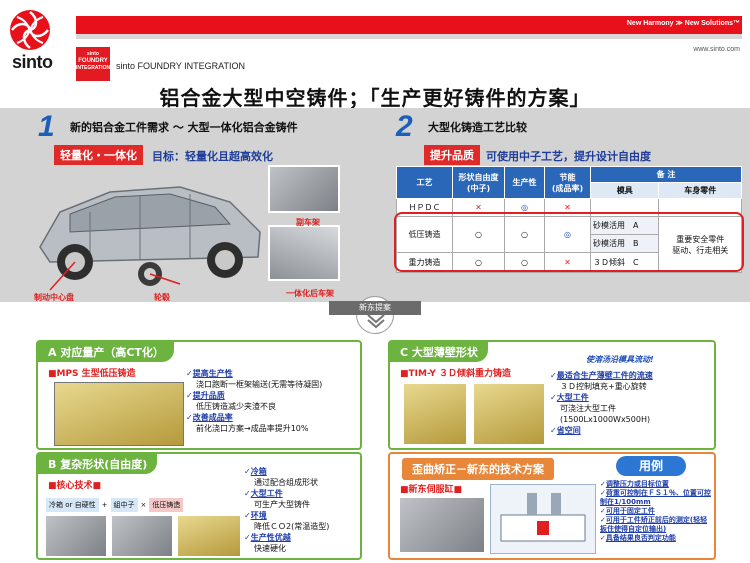 The width and height of the screenshot is (750, 563). Describe the element at coordinates (93, 61) in the screenshot. I see `badge-line: FOUNDRY` at that location.